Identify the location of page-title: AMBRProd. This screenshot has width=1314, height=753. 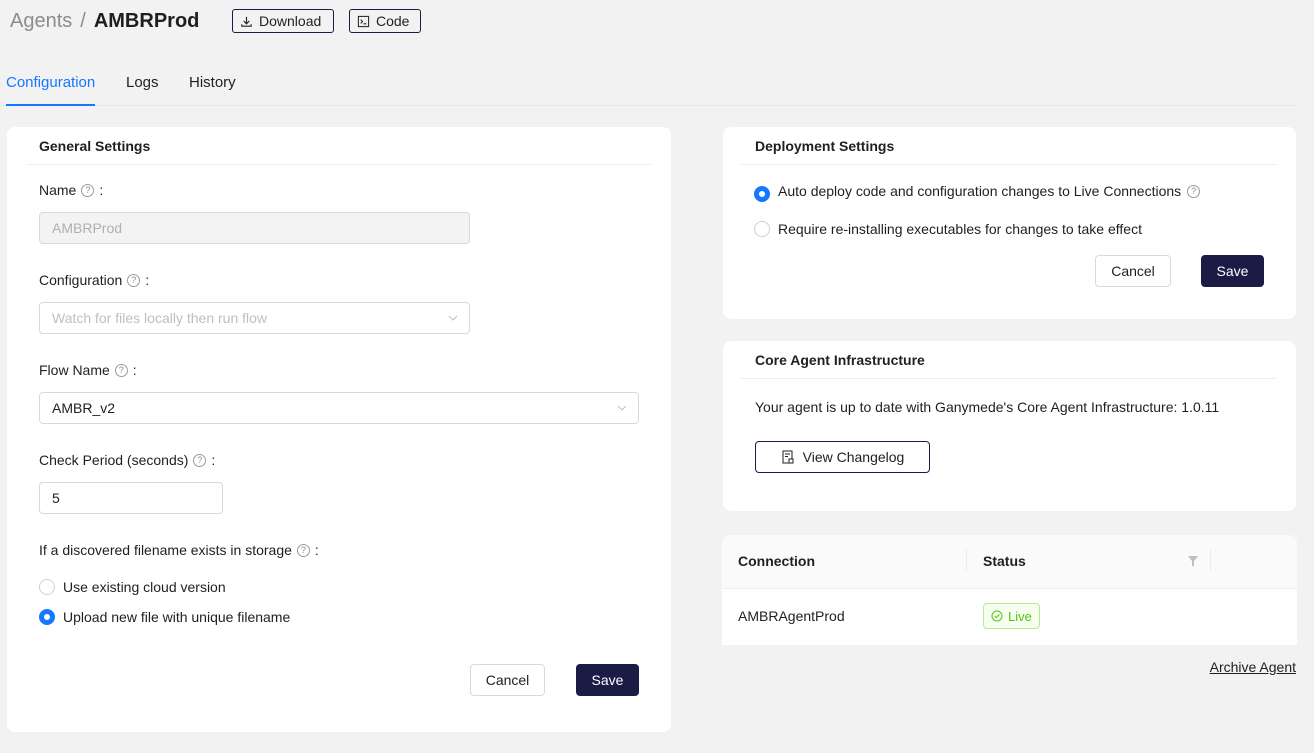
(146, 20).